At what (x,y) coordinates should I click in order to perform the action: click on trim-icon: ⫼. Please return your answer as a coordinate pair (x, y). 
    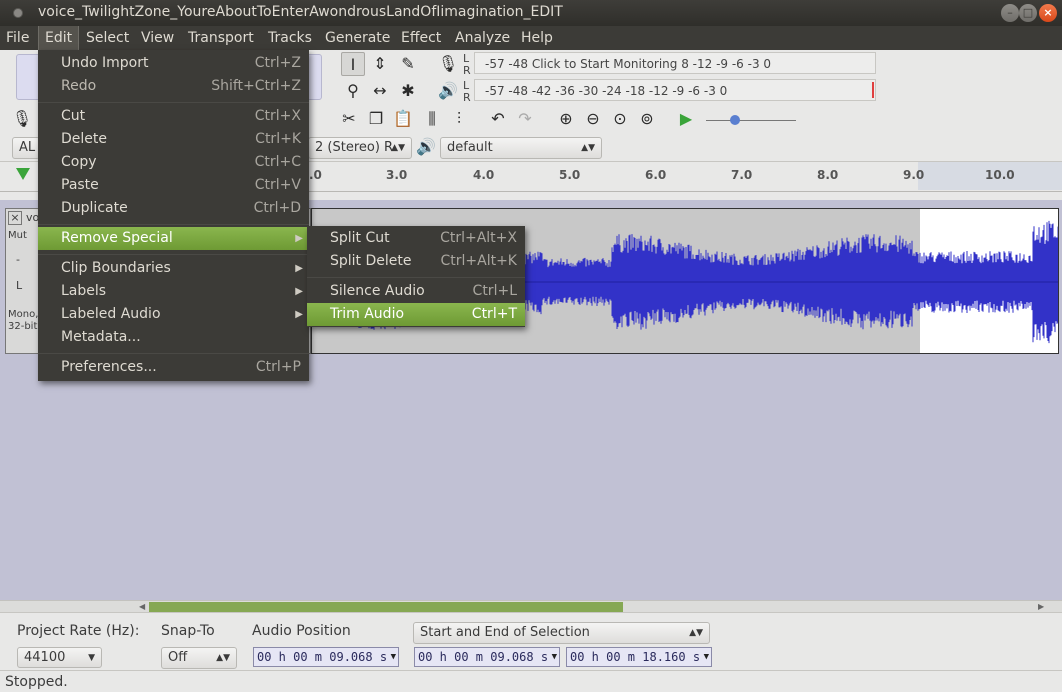
    Looking at the image, I should click on (432, 119).